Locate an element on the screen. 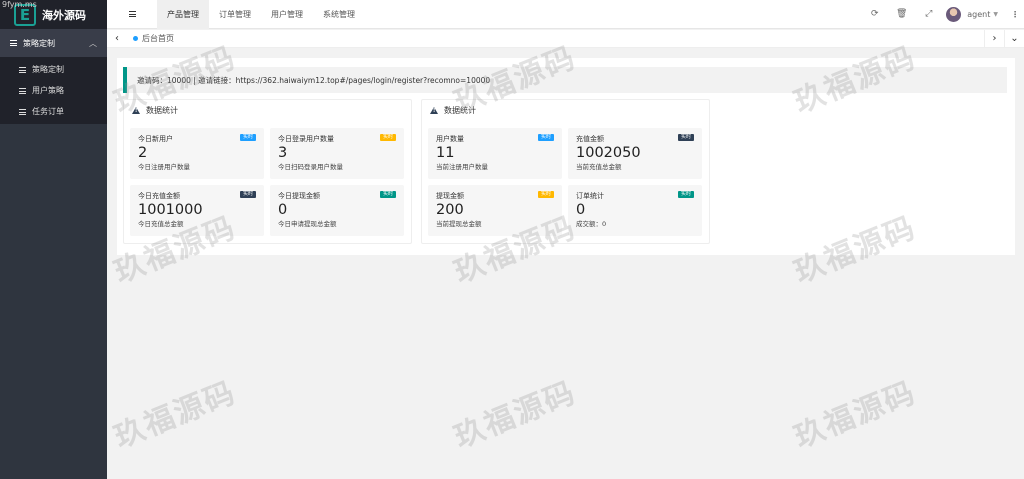  sidebar-group-label: 策略定制 is located at coordinates (39, 43).